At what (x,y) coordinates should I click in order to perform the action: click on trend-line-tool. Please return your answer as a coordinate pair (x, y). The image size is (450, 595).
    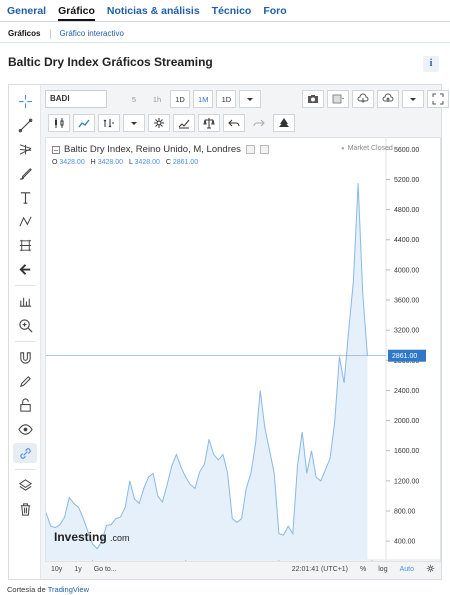
    Looking at the image, I should click on (25, 125).